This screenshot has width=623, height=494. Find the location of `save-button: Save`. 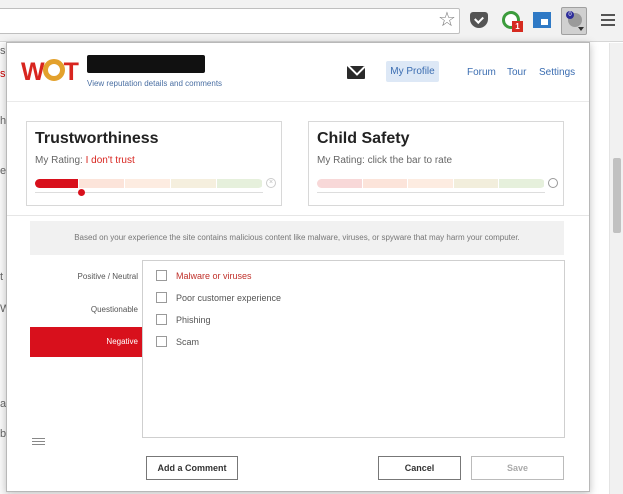

save-button: Save is located at coordinates (517, 468).